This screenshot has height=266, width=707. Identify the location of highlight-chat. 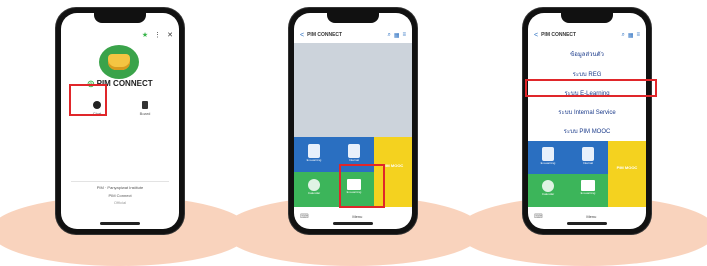
(88, 100).